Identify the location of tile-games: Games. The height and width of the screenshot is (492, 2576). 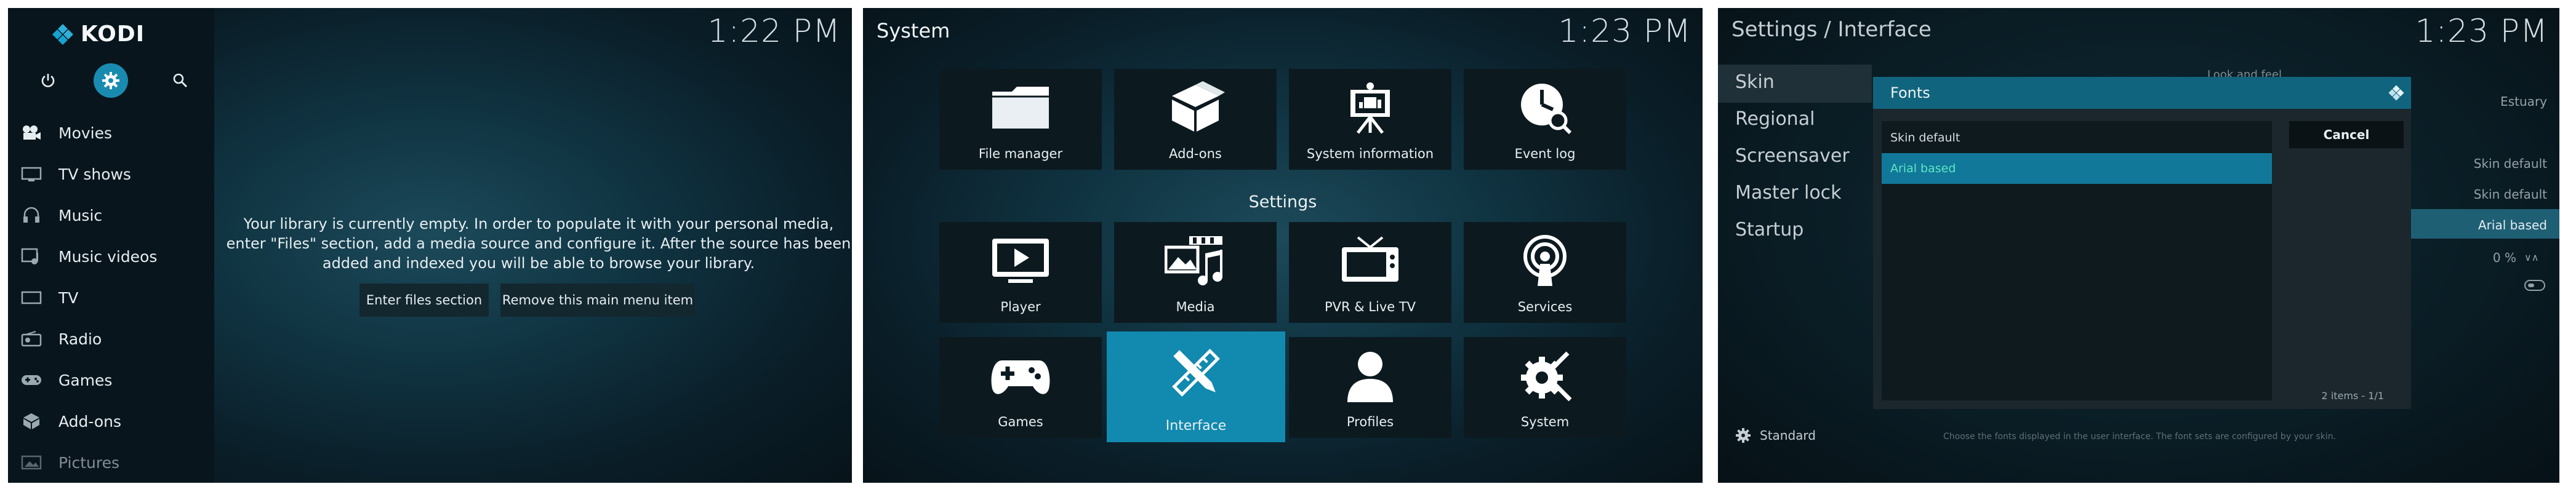
(1021, 387).